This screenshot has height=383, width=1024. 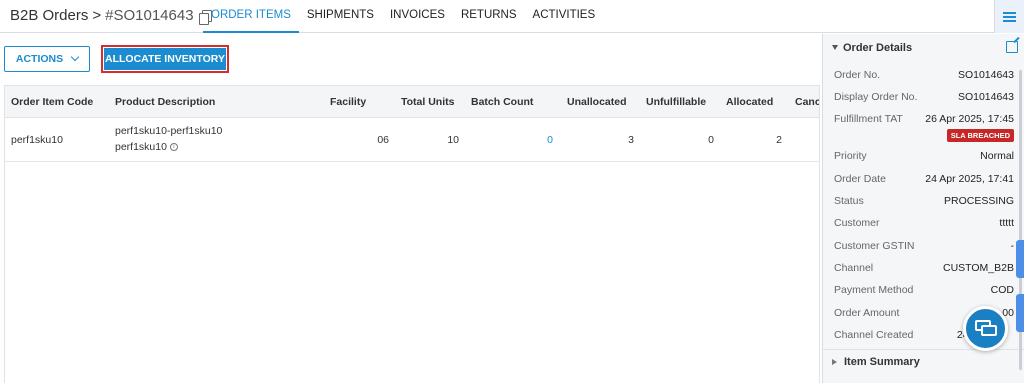 What do you see at coordinates (169, 131) in the screenshot?
I see `product-description: perf1sku10-perf1sku10` at bounding box center [169, 131].